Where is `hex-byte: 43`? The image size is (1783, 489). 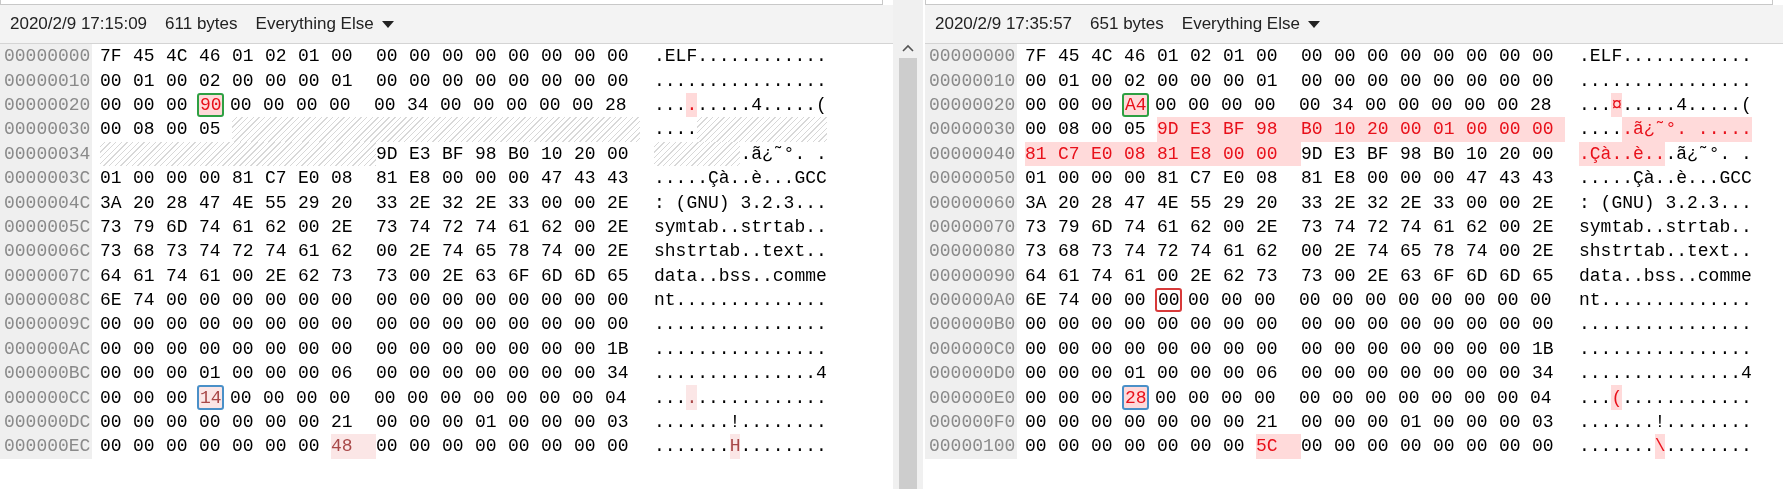
hex-byte: 43 is located at coordinates (585, 179).